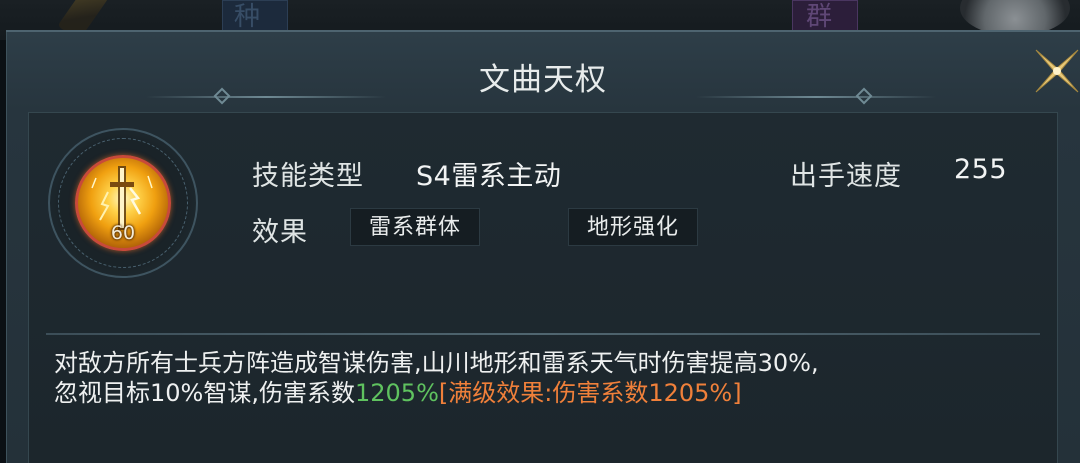 This screenshot has width=1080, height=463. I want to click on skill-emblem: 60, so click(123, 203).